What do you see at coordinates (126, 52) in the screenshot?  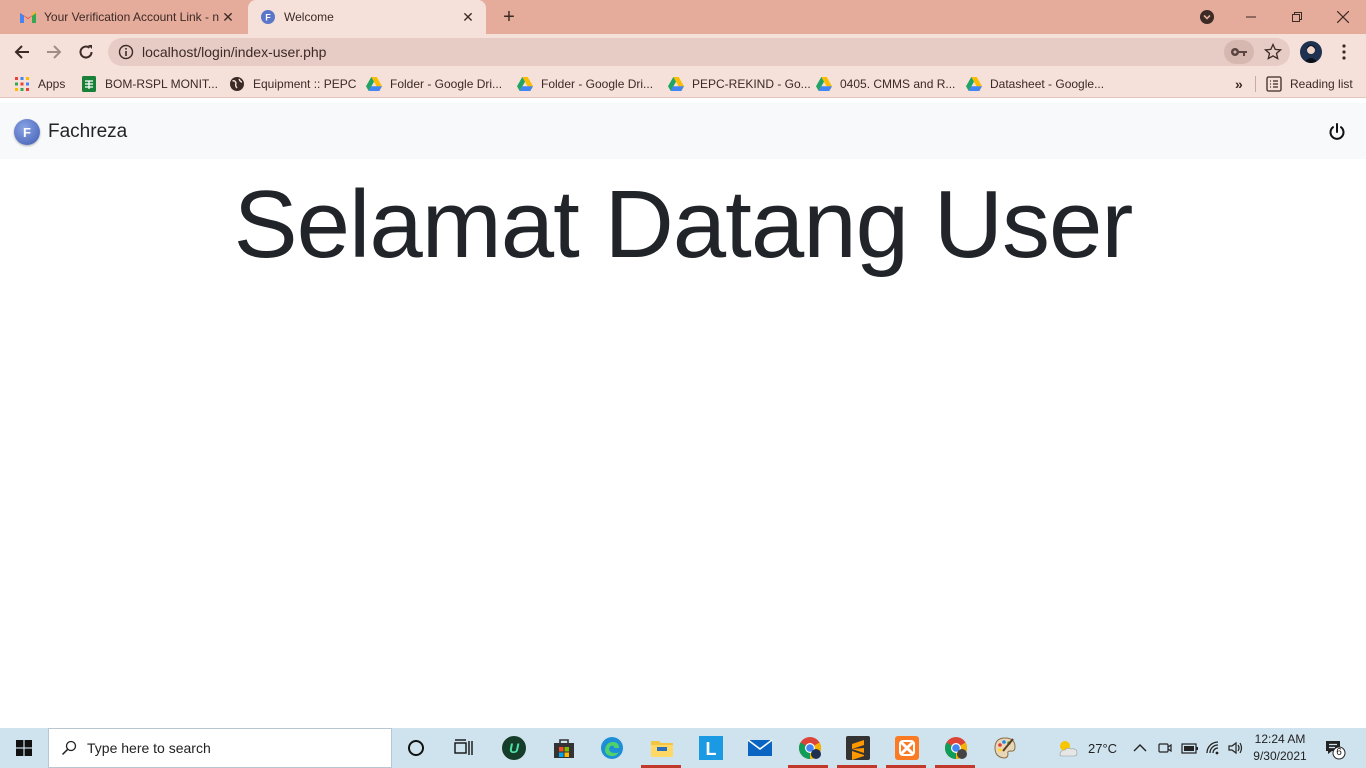 I see `info-icon` at bounding box center [126, 52].